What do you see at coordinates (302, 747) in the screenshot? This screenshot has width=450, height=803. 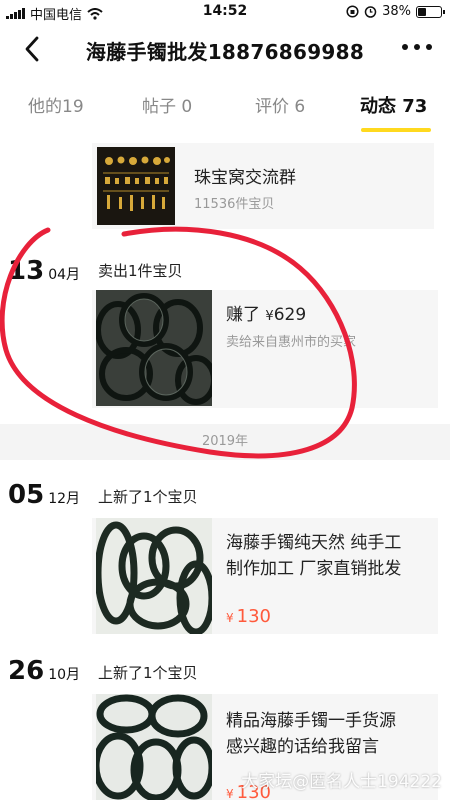 I see `product-desc-line2: 感兴趣的话给我留言` at bounding box center [302, 747].